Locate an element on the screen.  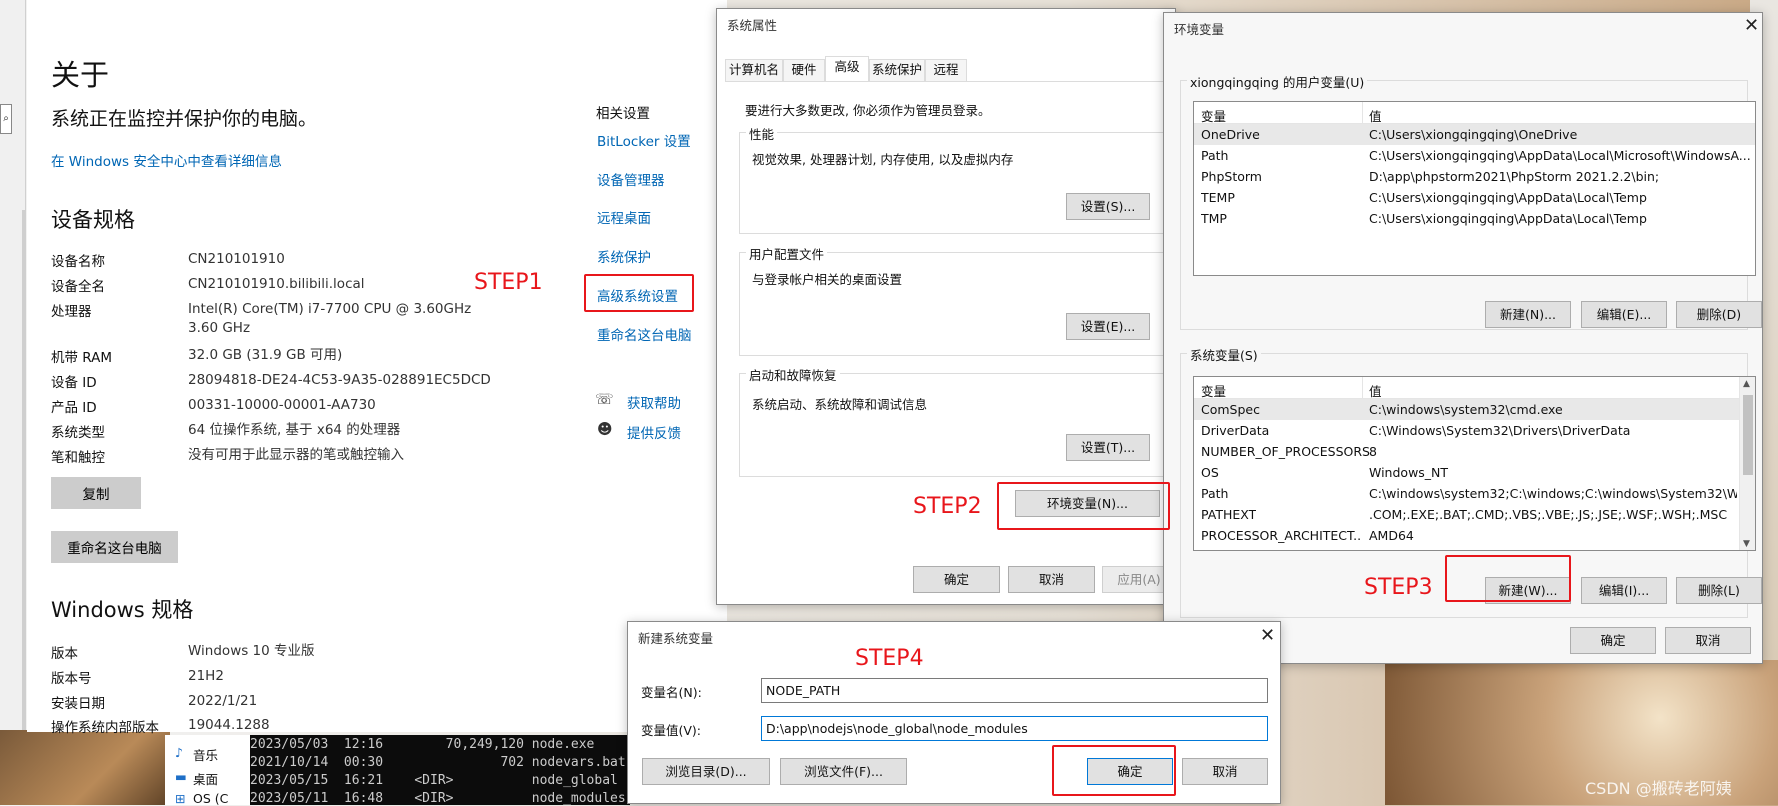
tab-hardware: 硬件 is located at coordinates (804, 70).